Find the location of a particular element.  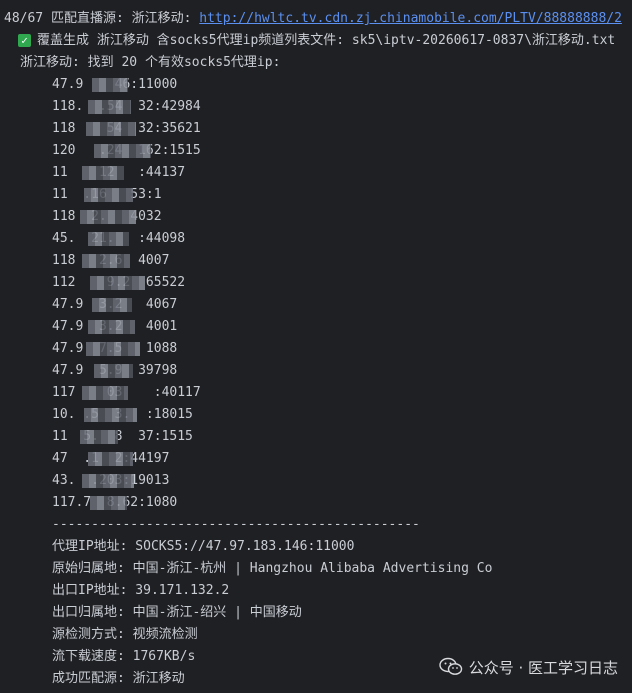

ip-row: 47.9 46:11000 is located at coordinates (342, 85).